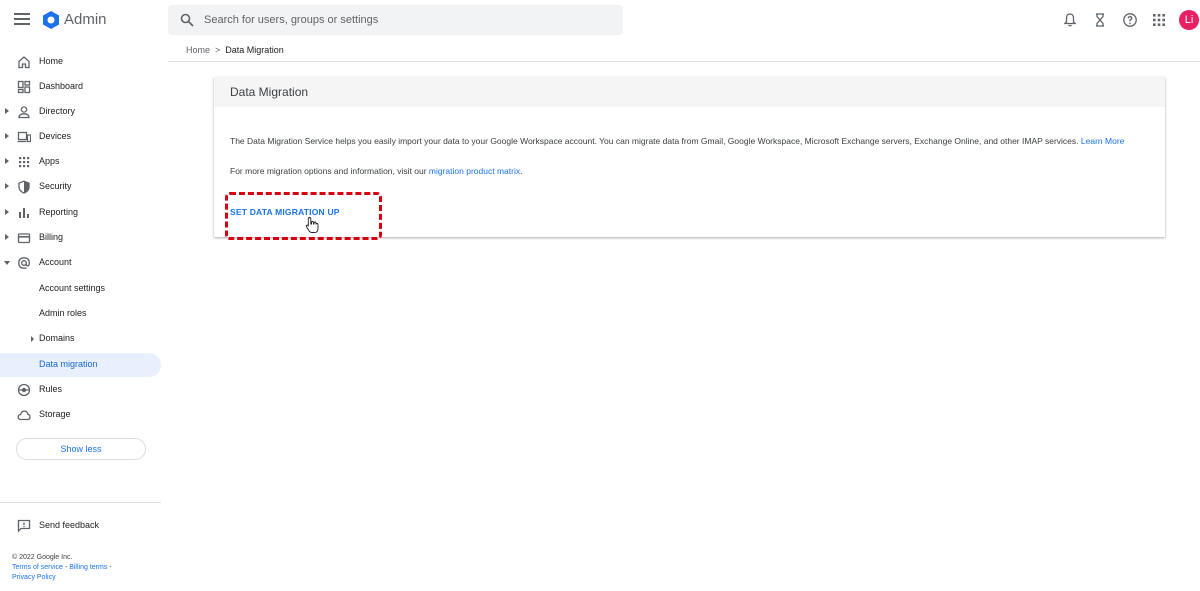 The height and width of the screenshot is (591, 1200). I want to click on bar-chart-icon, so click(24, 213).